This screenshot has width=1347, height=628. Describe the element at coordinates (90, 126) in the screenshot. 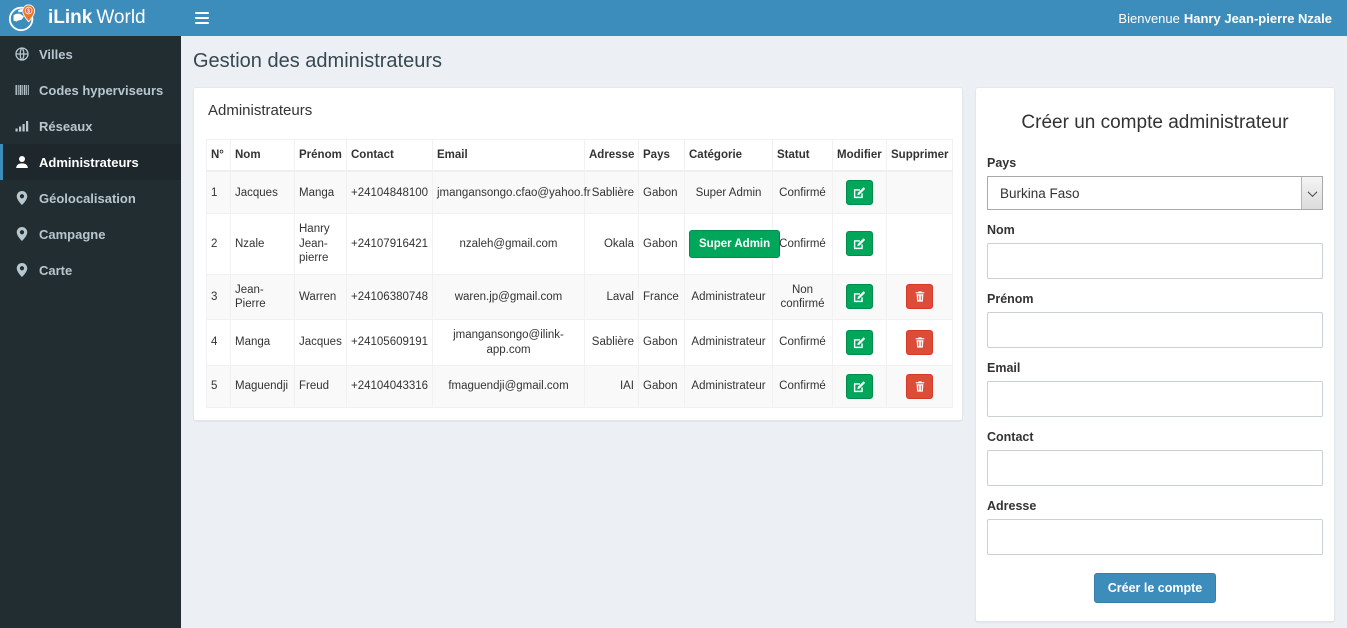

I see `sidebar-item-reseaux: Réseaux` at that location.